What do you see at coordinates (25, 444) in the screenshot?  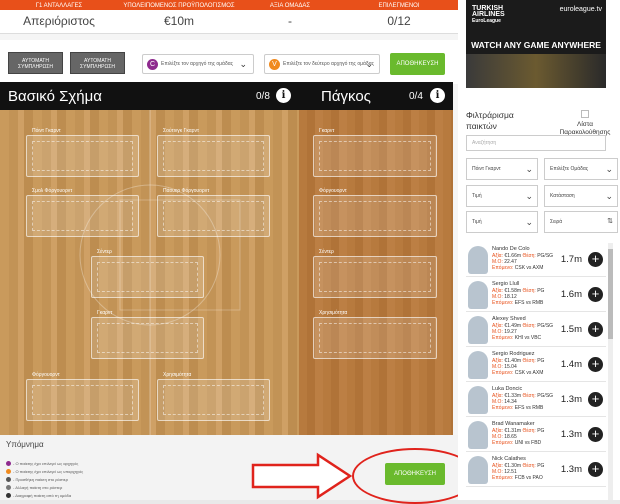 I see `legend-title: Υπόμνημα` at bounding box center [25, 444].